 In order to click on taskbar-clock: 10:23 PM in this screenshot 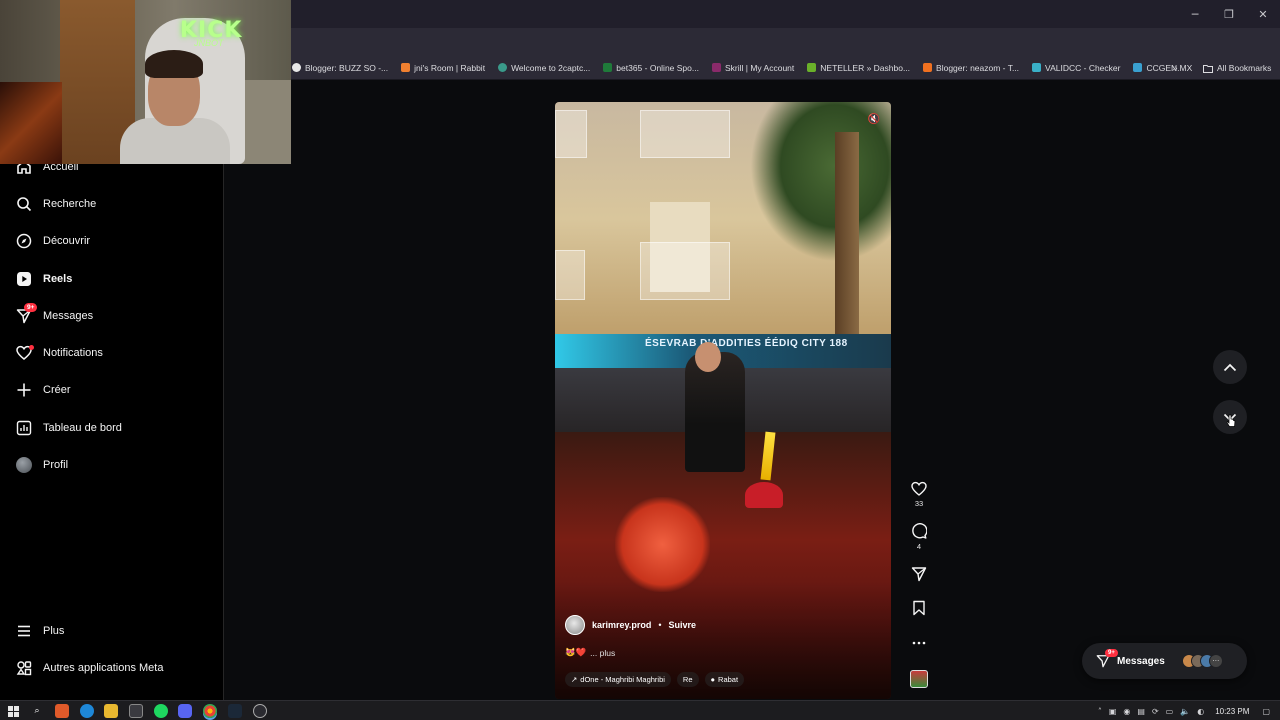, I will do `click(1232, 711)`.